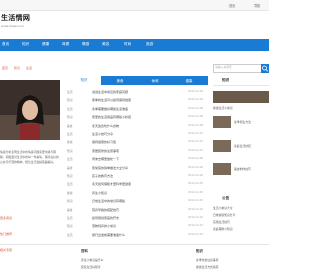  What do you see at coordinates (45, 44) in the screenshot?
I see `nav-item-health: 健康` at bounding box center [45, 44].